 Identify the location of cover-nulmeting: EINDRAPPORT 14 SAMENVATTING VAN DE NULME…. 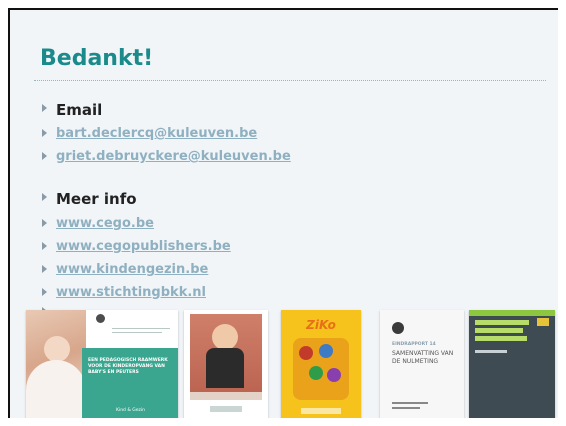
(422, 364).